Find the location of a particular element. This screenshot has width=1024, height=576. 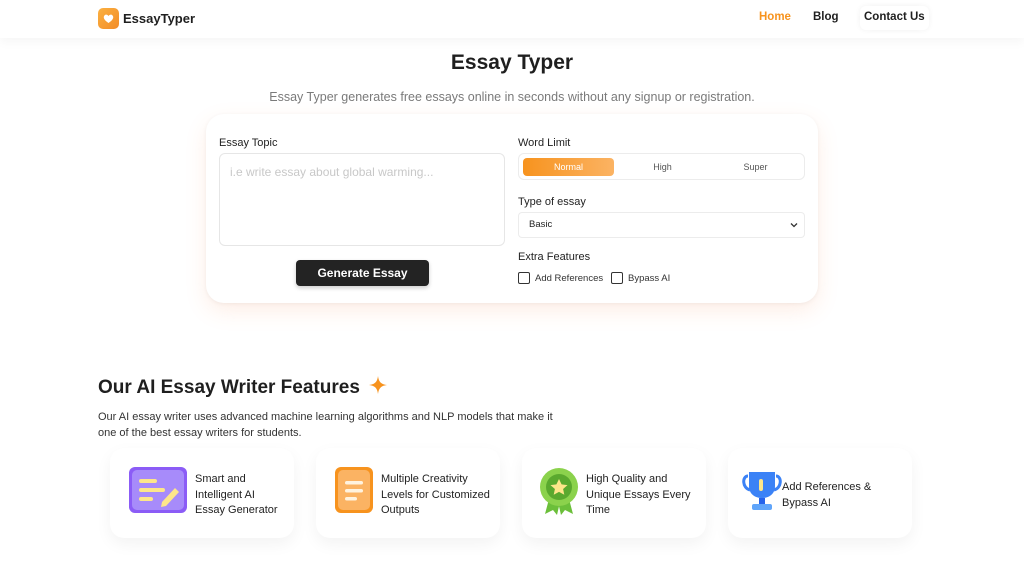

notes-icon is located at coordinates (355, 493).